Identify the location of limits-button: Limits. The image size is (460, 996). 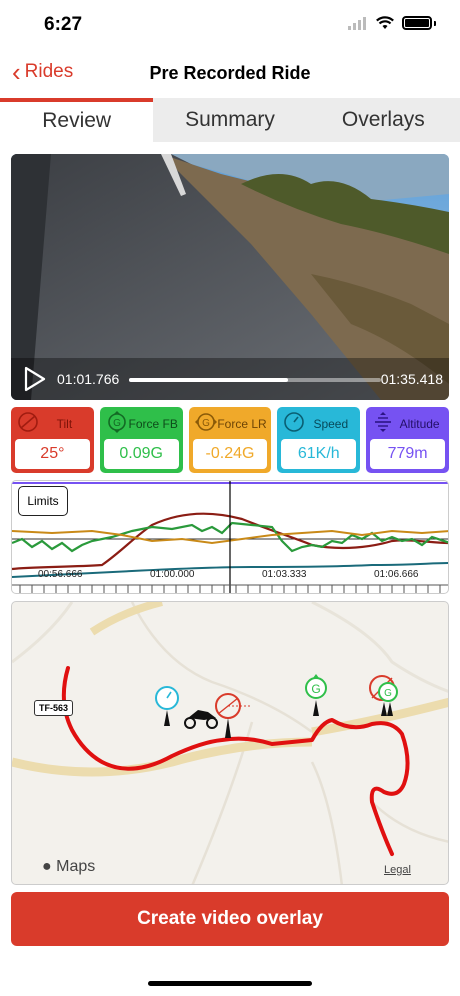
(43, 501).